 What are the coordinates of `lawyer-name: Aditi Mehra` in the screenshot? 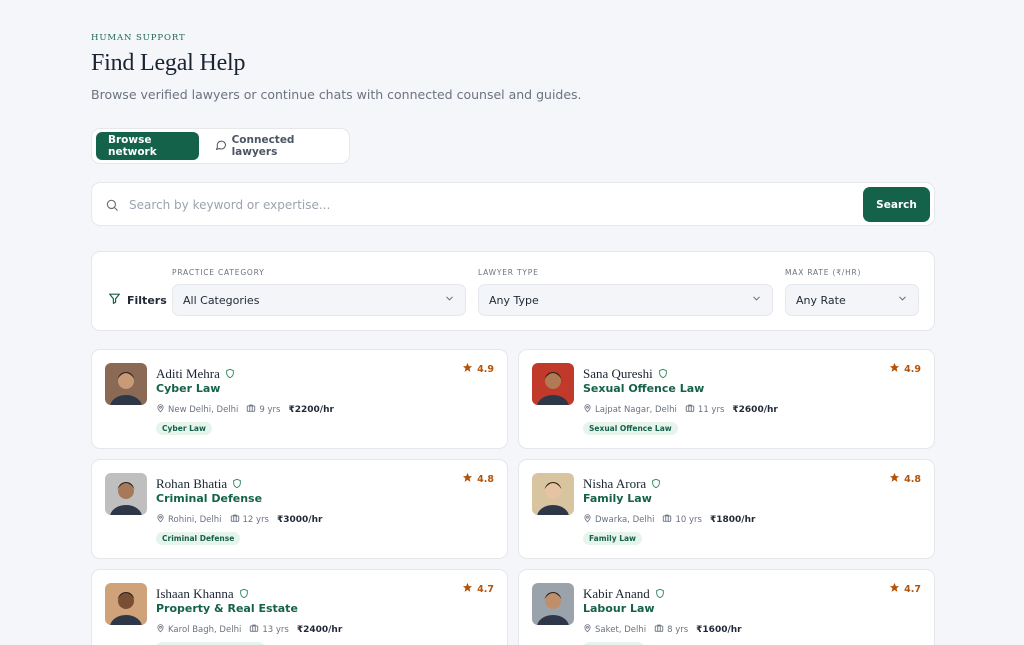 It's located at (188, 373).